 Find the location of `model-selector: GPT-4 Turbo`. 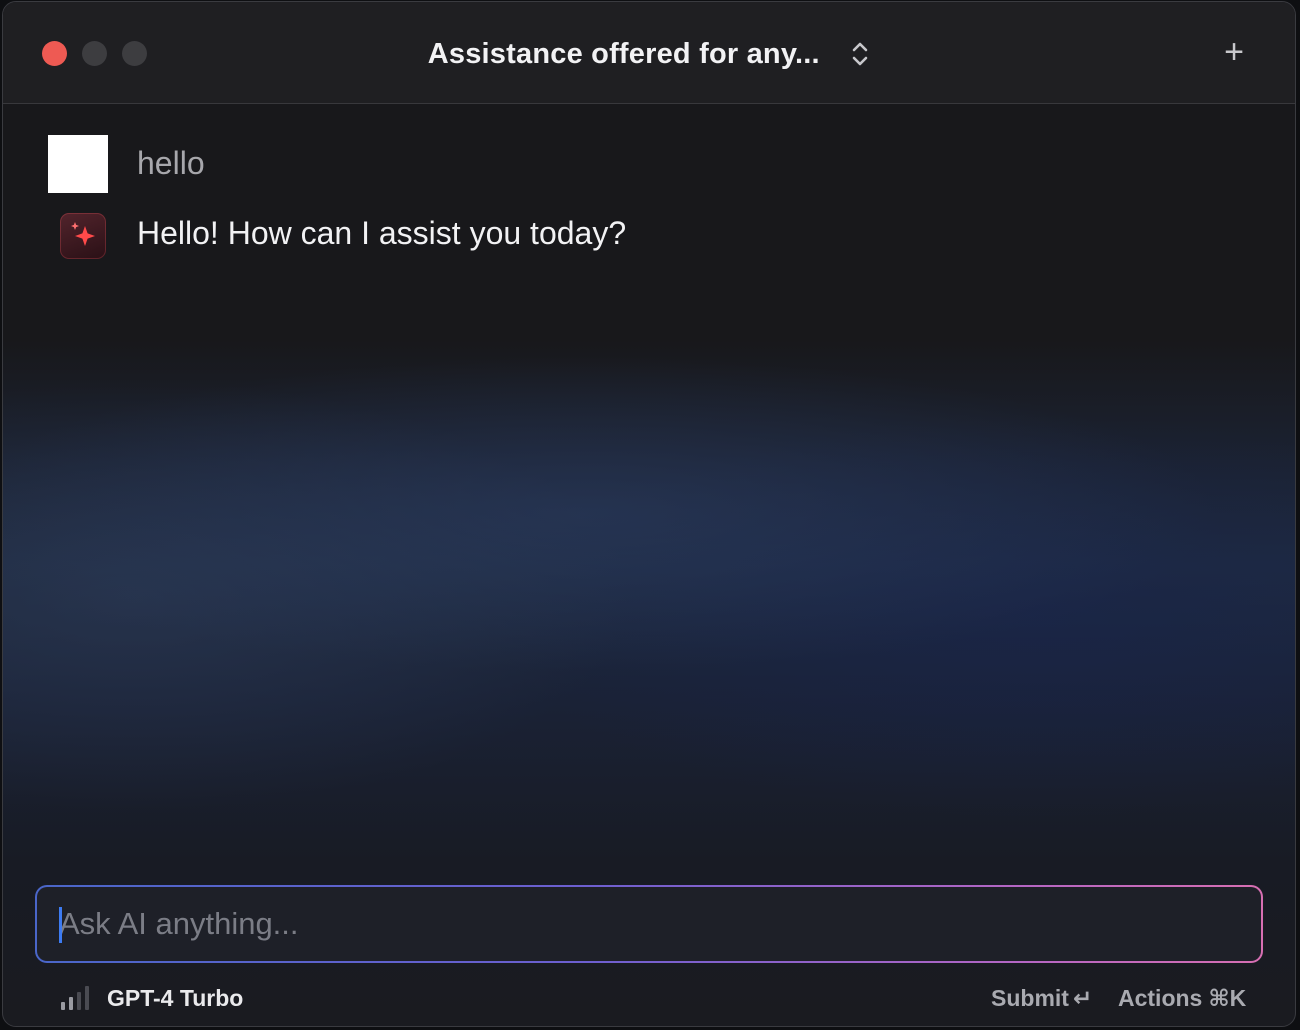

model-selector: GPT-4 Turbo is located at coordinates (175, 998).